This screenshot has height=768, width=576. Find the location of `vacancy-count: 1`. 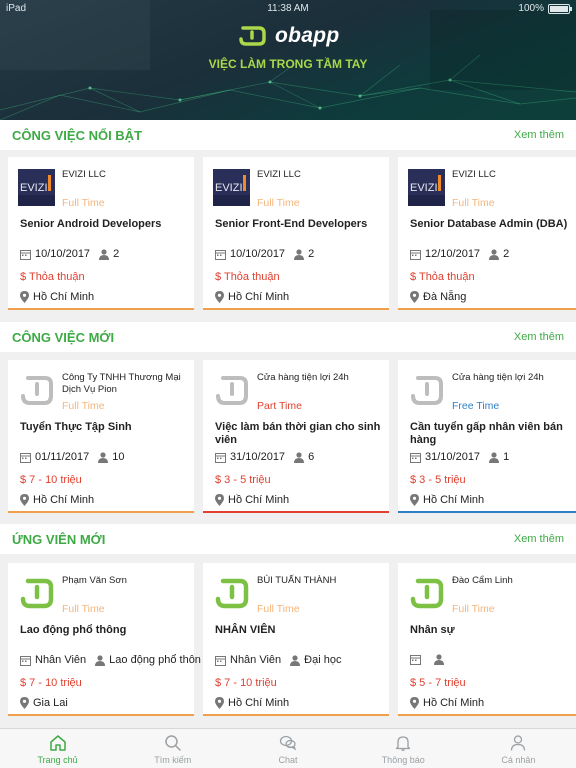

vacancy-count: 1 is located at coordinates (506, 457).